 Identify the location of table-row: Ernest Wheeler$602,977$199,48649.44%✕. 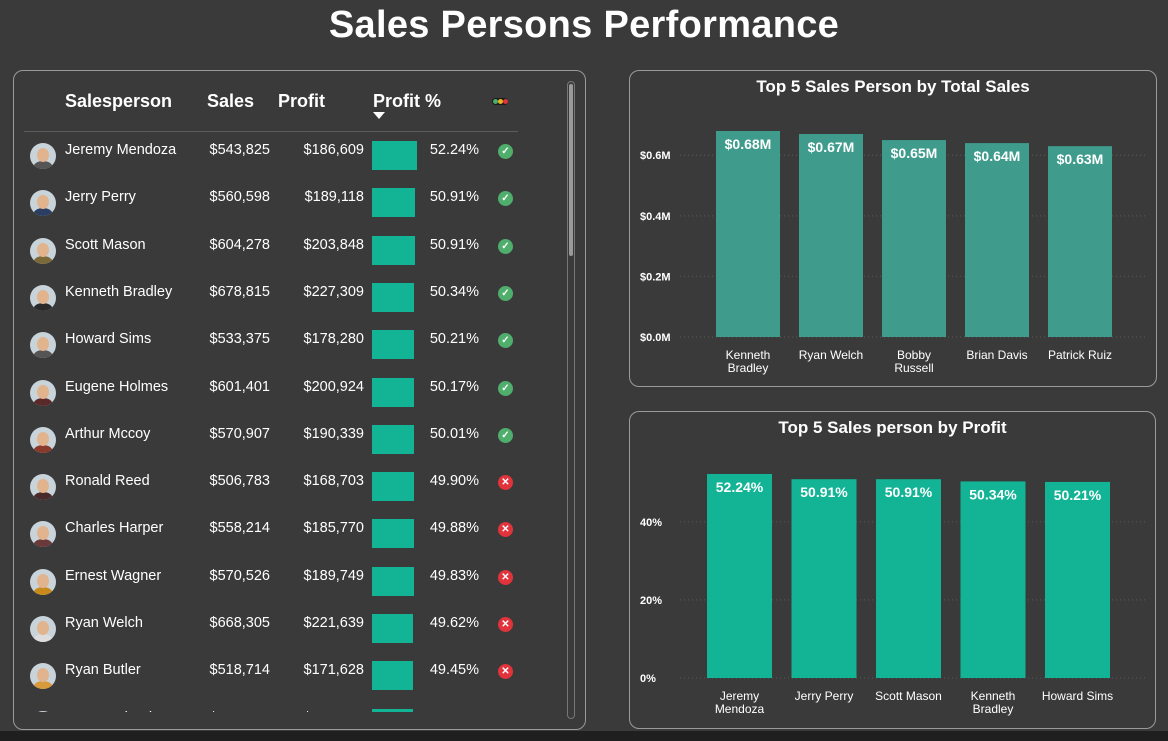
(284, 706).